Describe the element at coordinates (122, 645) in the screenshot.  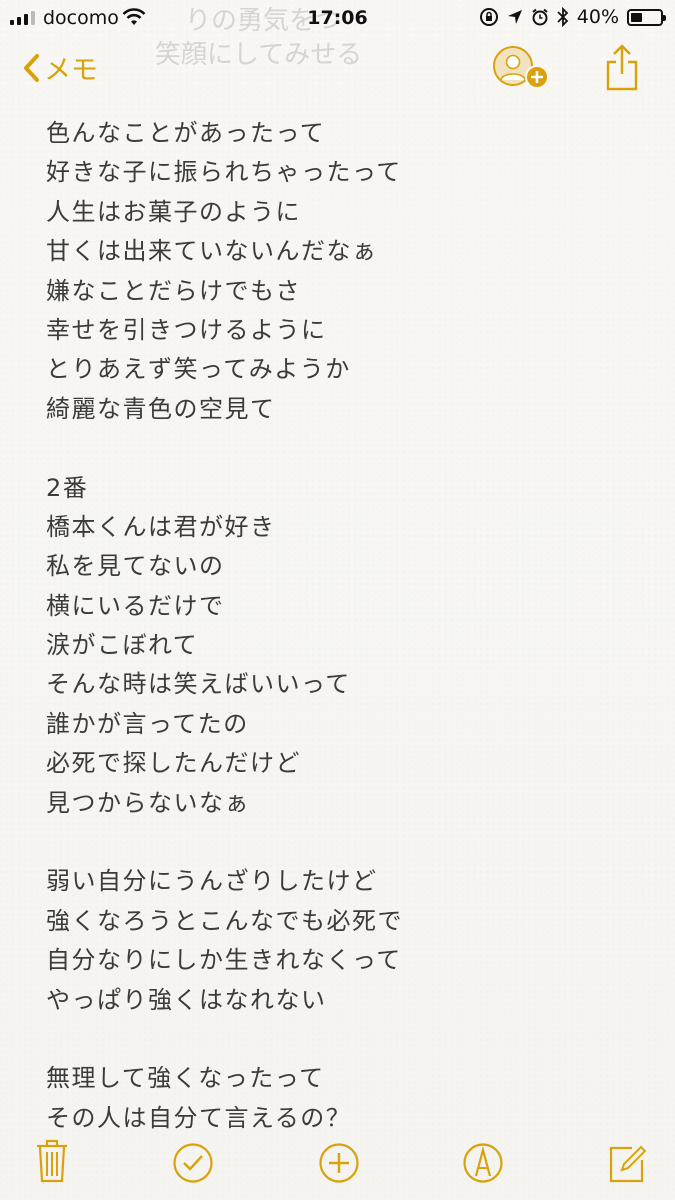
I see `note-line: 涙がこぼれて` at that location.